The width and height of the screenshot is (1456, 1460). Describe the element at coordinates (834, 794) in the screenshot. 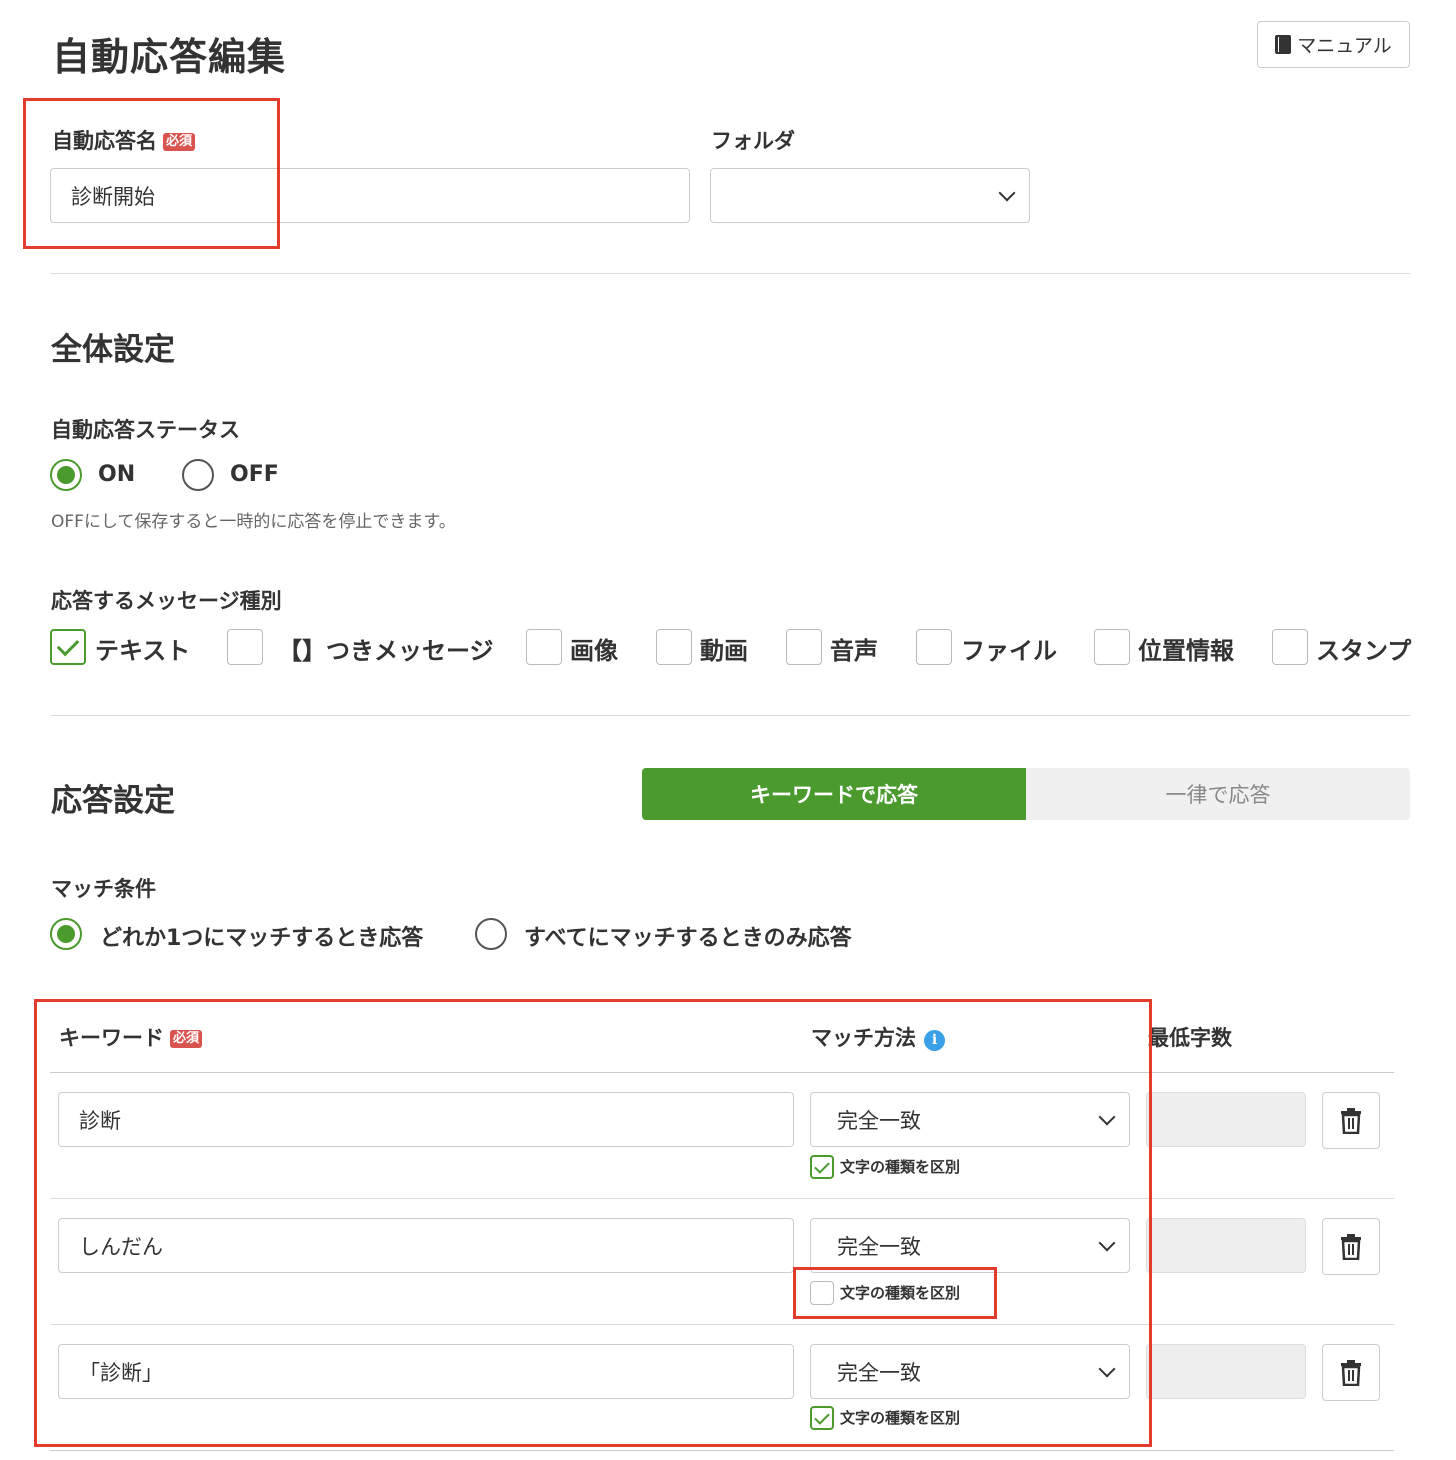

I see `tab-keyword-response: キーワードで応答` at that location.